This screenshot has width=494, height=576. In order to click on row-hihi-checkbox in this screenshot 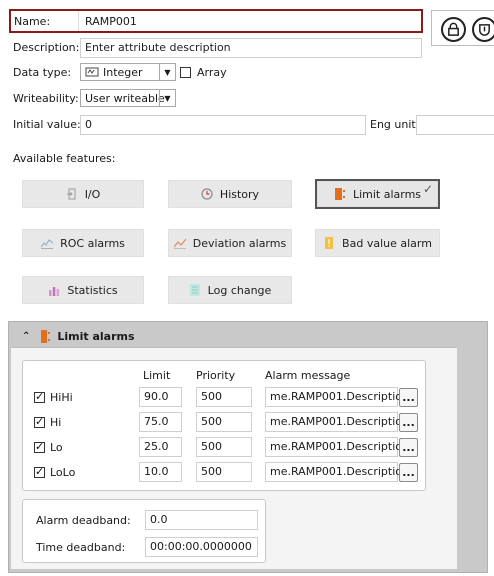, I will do `click(39, 396)`.